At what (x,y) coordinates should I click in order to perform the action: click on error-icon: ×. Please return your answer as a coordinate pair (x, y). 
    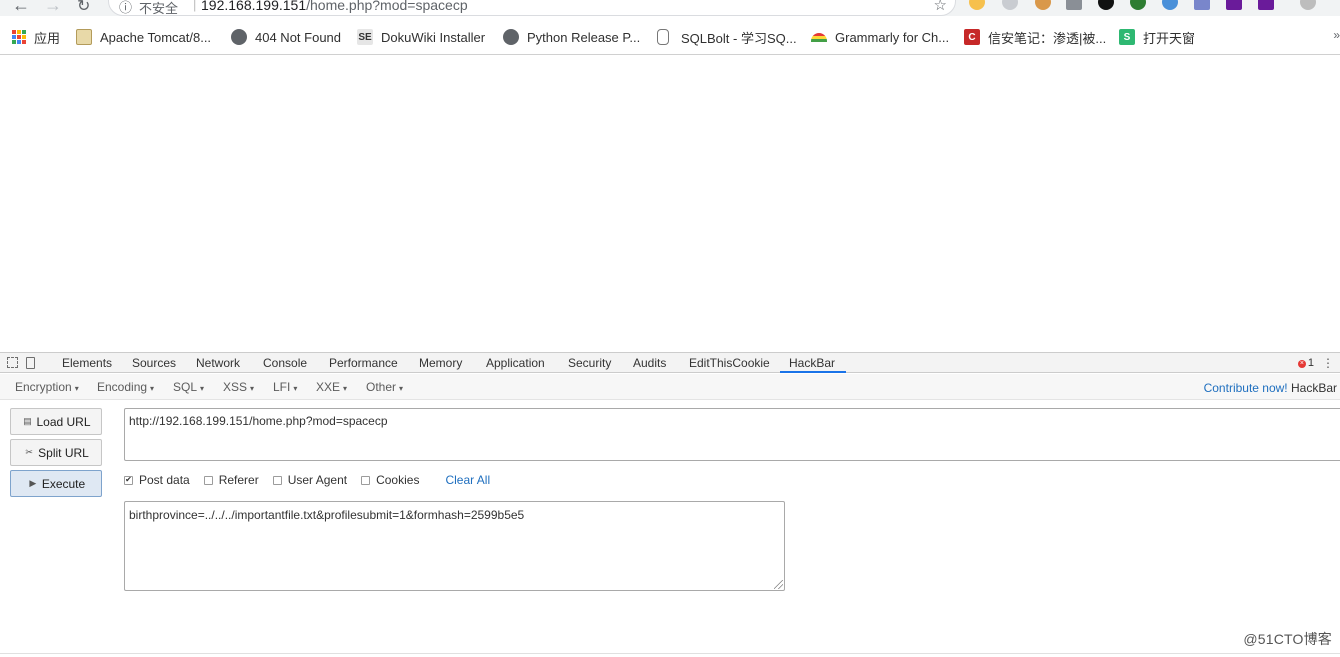
    Looking at the image, I should click on (1301, 364).